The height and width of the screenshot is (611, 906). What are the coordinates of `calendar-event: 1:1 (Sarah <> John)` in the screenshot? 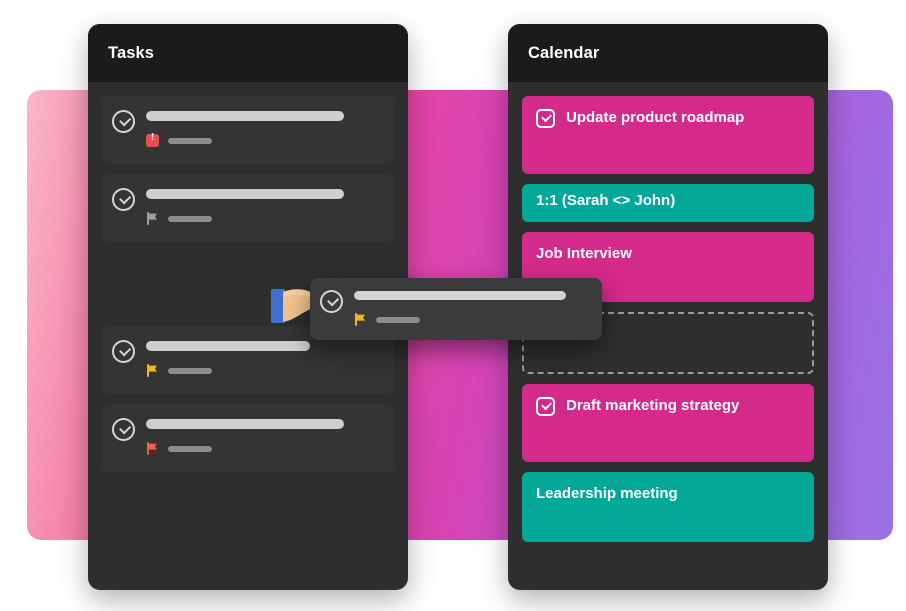 It's located at (668, 203).